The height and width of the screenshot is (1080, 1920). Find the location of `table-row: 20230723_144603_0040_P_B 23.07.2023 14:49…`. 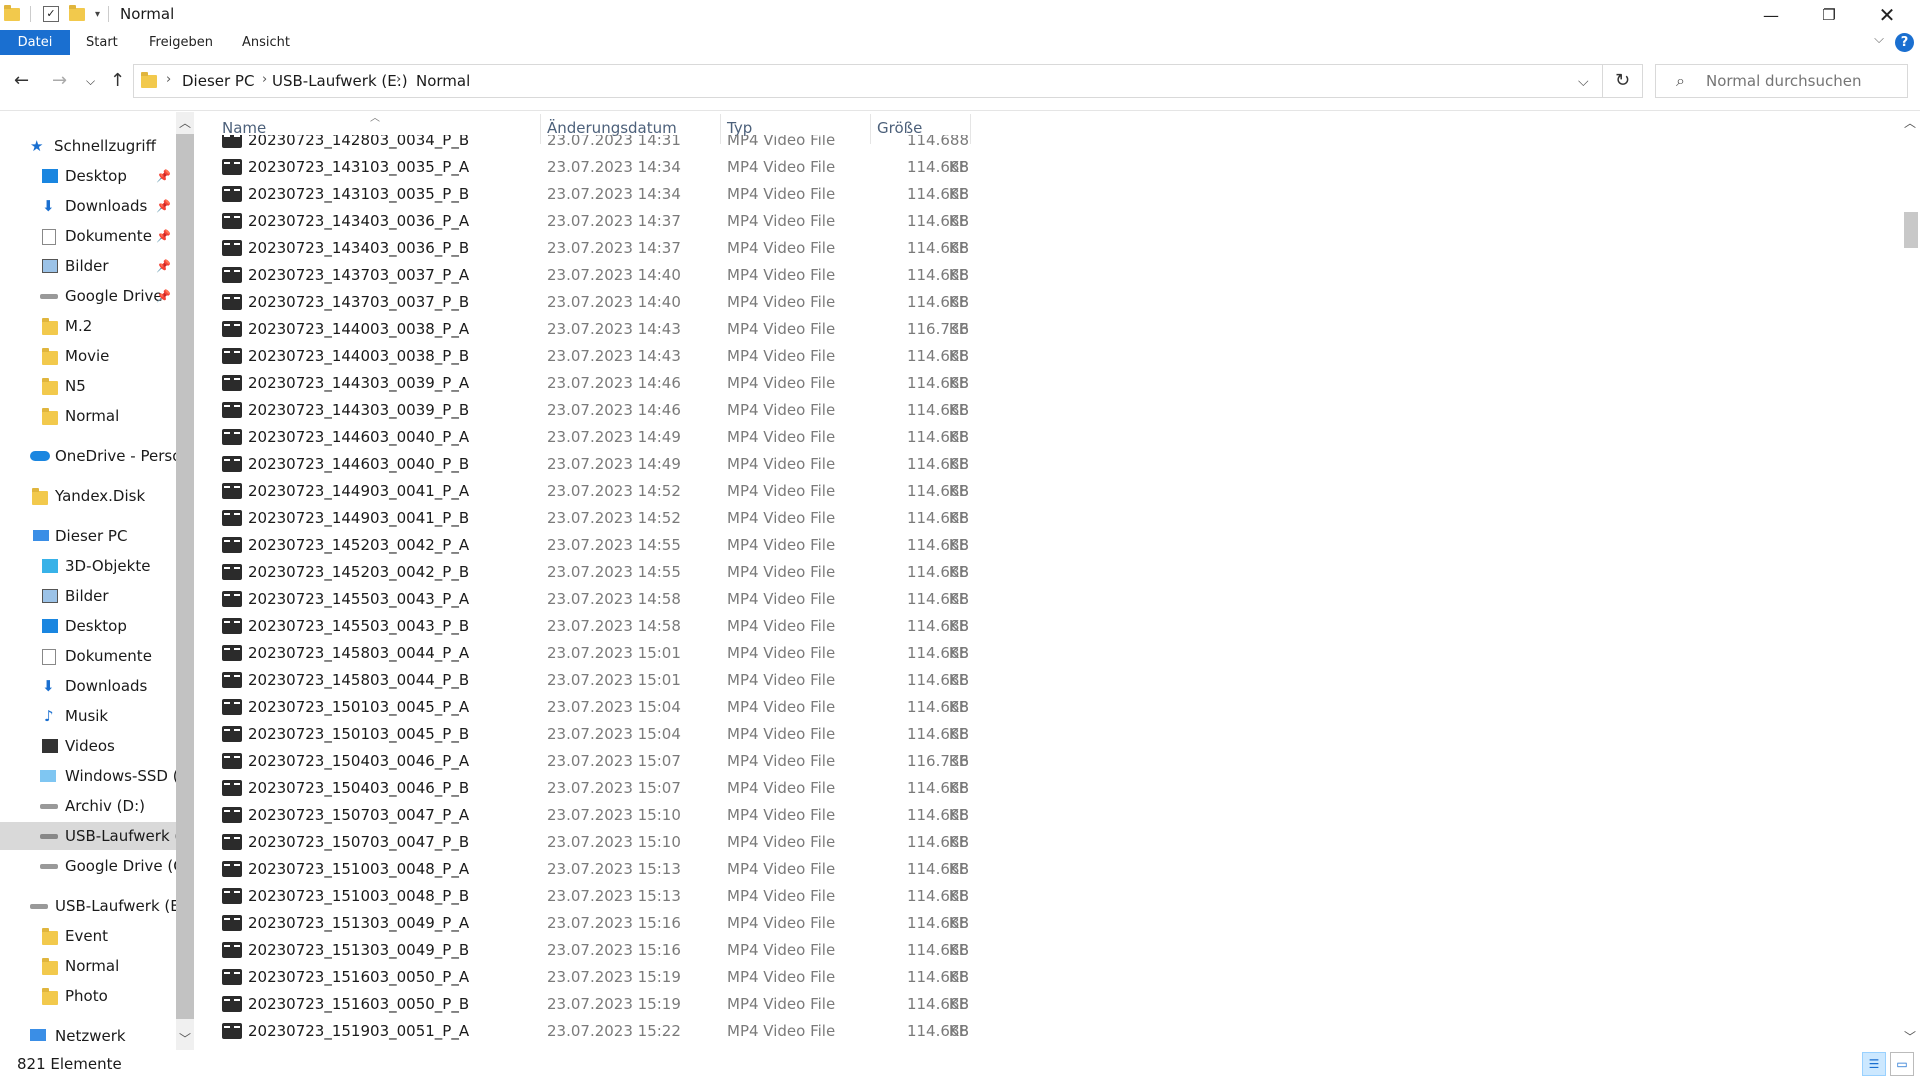

table-row: 20230723_144603_0040_P_B 23.07.2023 14:49… is located at coordinates (600, 475).